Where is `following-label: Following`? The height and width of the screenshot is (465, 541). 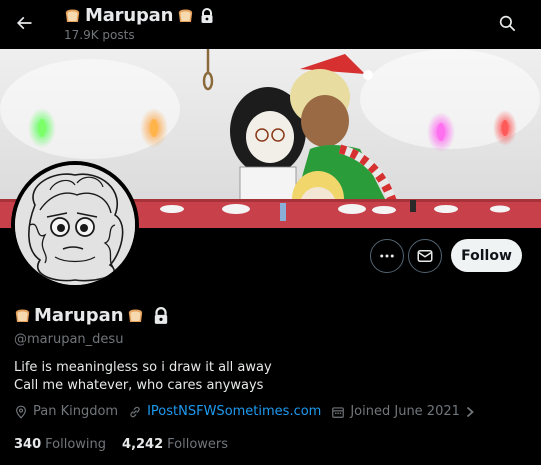
following-label: Following is located at coordinates (76, 444).